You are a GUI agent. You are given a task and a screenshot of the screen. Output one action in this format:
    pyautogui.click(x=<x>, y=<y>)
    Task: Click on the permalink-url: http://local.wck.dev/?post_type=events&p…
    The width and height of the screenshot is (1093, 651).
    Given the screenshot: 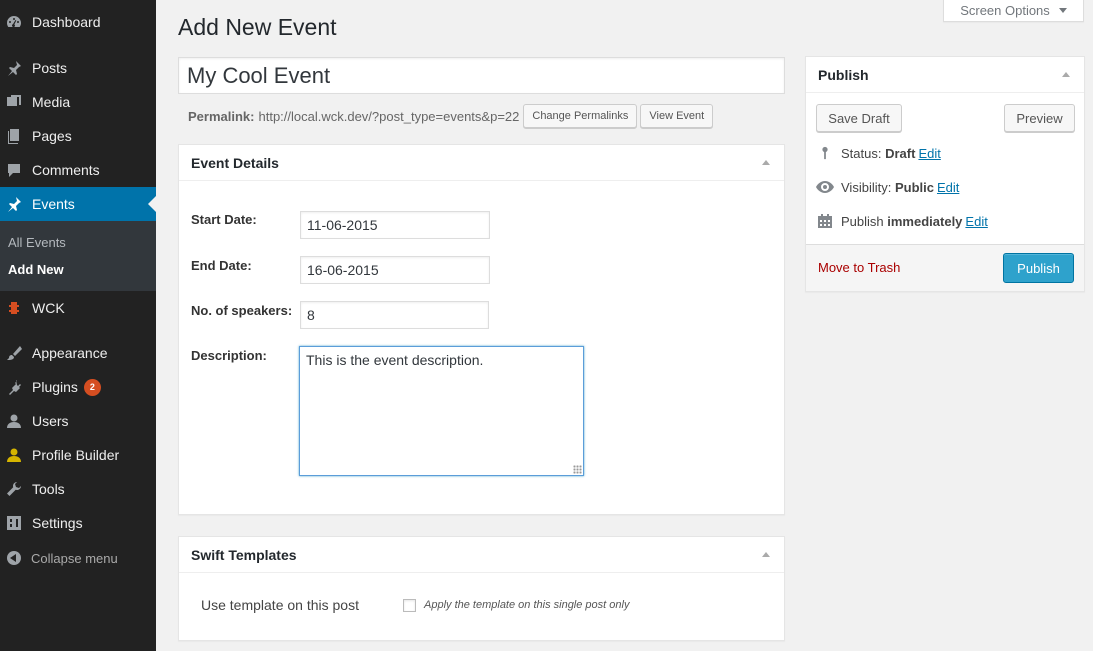 What is the action you would take?
    pyautogui.click(x=388, y=116)
    